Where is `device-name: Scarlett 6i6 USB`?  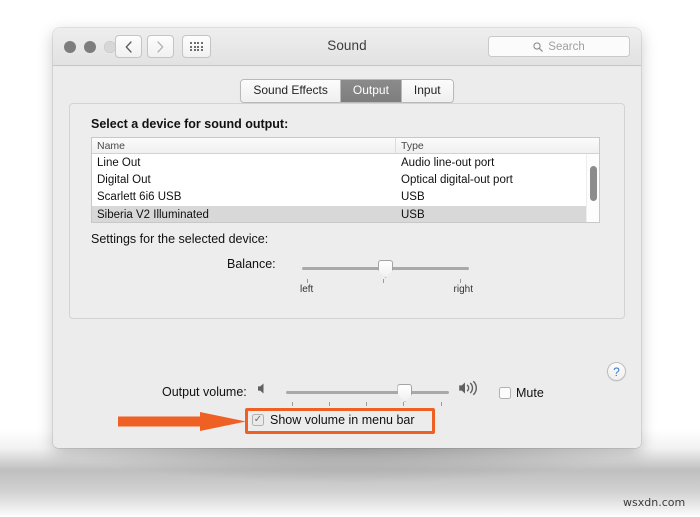
device-name: Scarlett 6i6 USB is located at coordinates (139, 197).